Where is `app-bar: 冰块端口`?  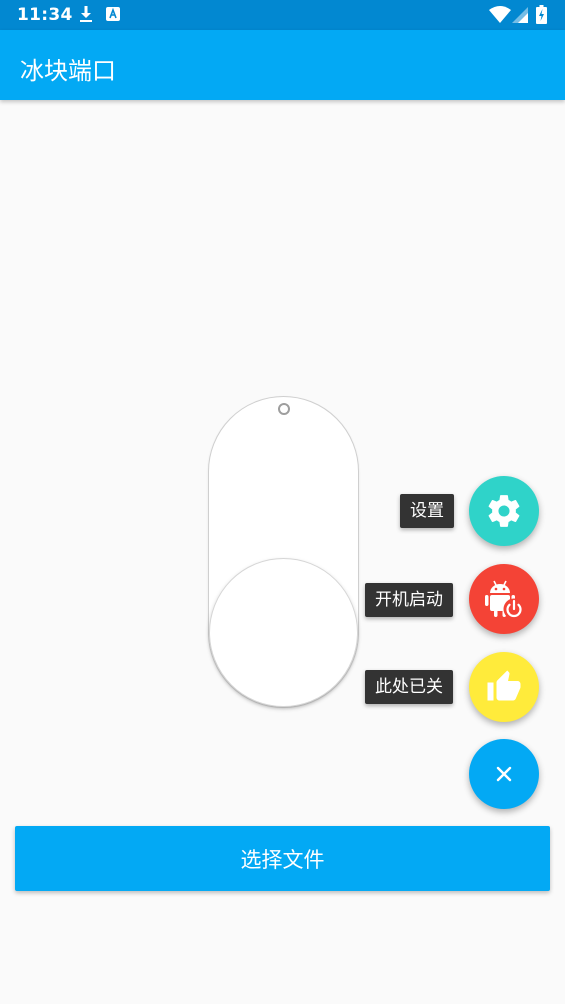
app-bar: 冰块端口 is located at coordinates (282, 65).